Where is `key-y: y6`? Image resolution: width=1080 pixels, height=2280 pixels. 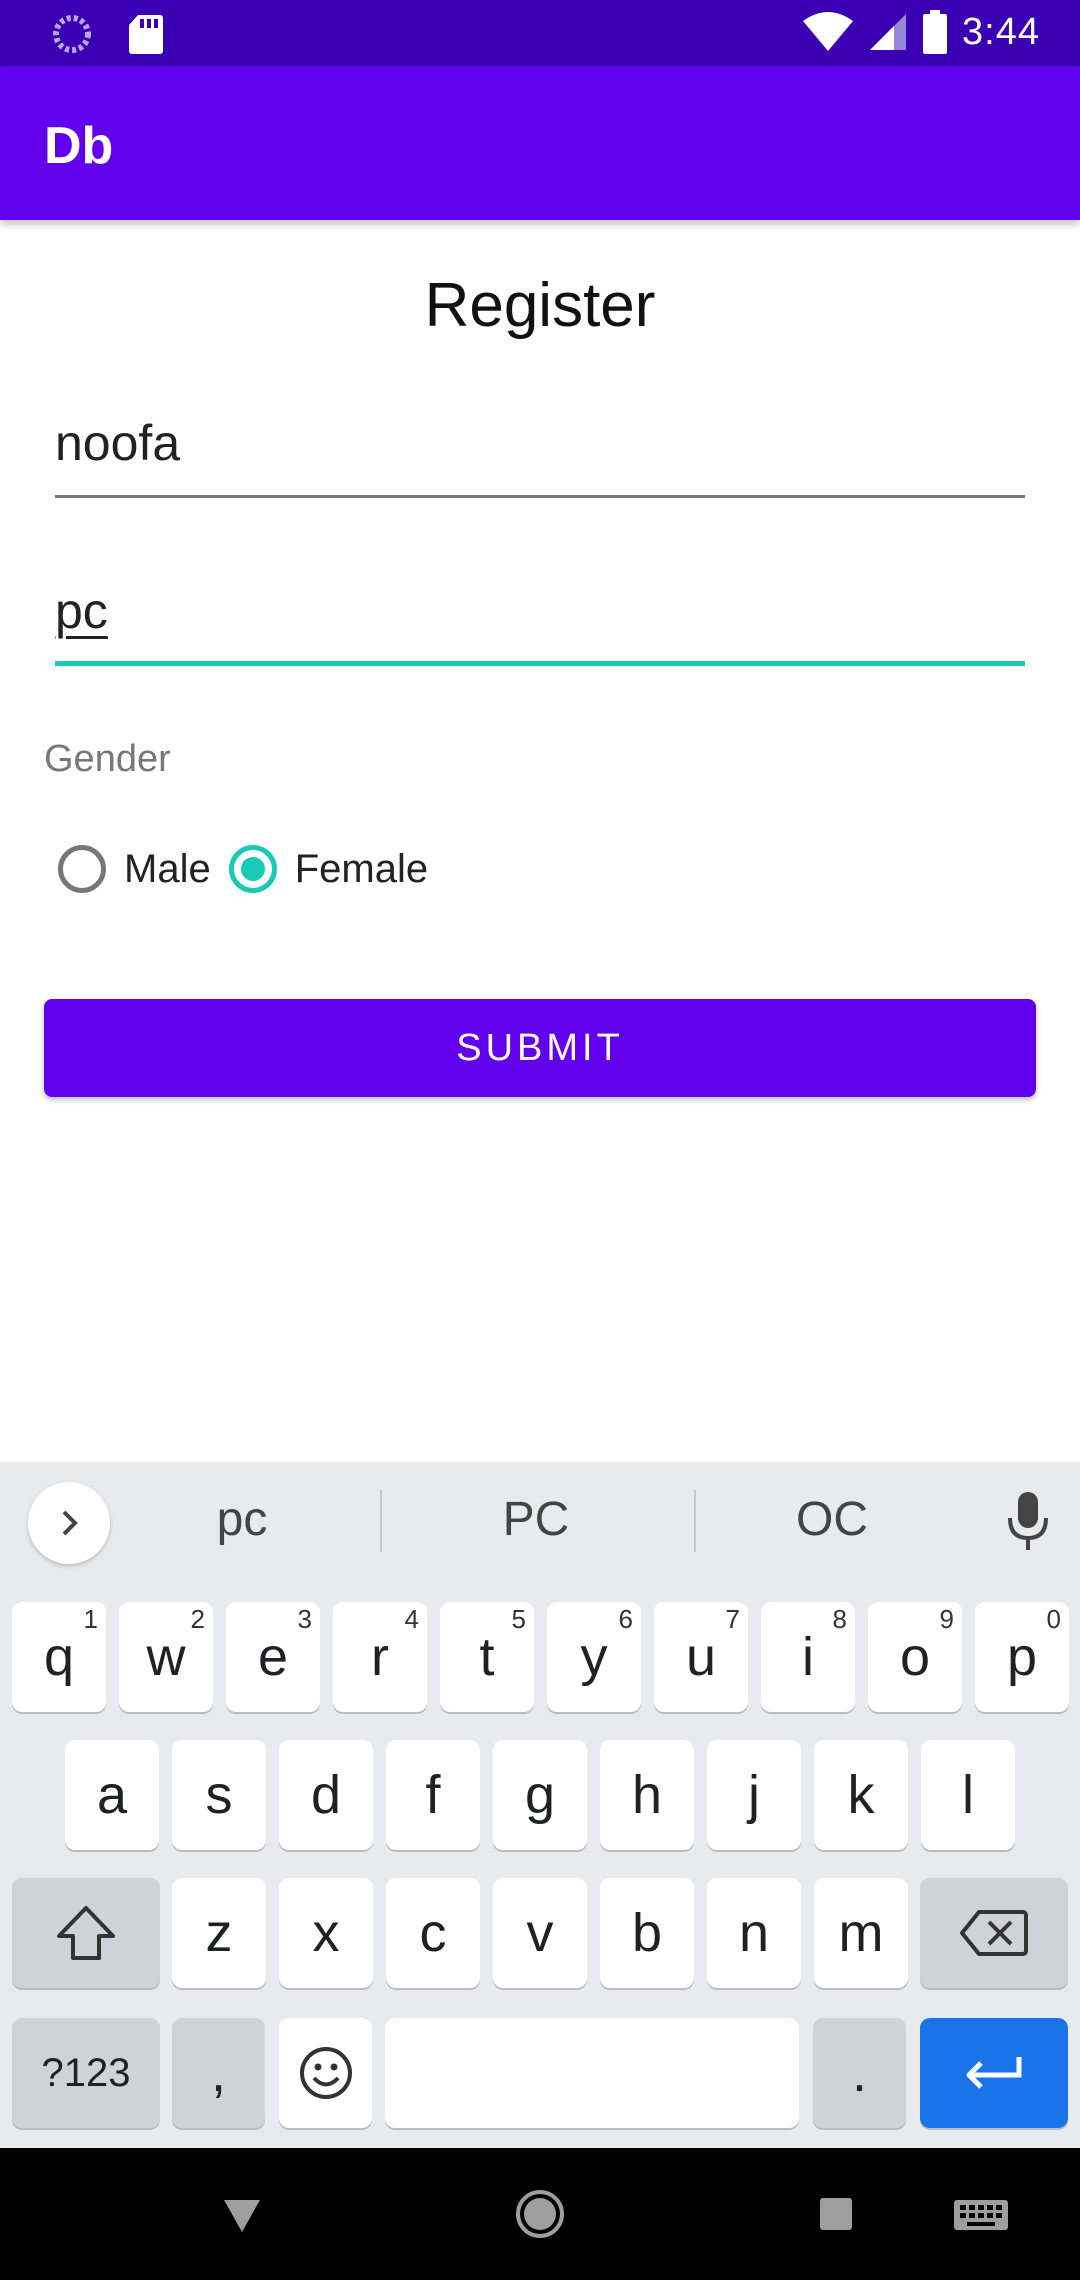 key-y: y6 is located at coordinates (594, 1657).